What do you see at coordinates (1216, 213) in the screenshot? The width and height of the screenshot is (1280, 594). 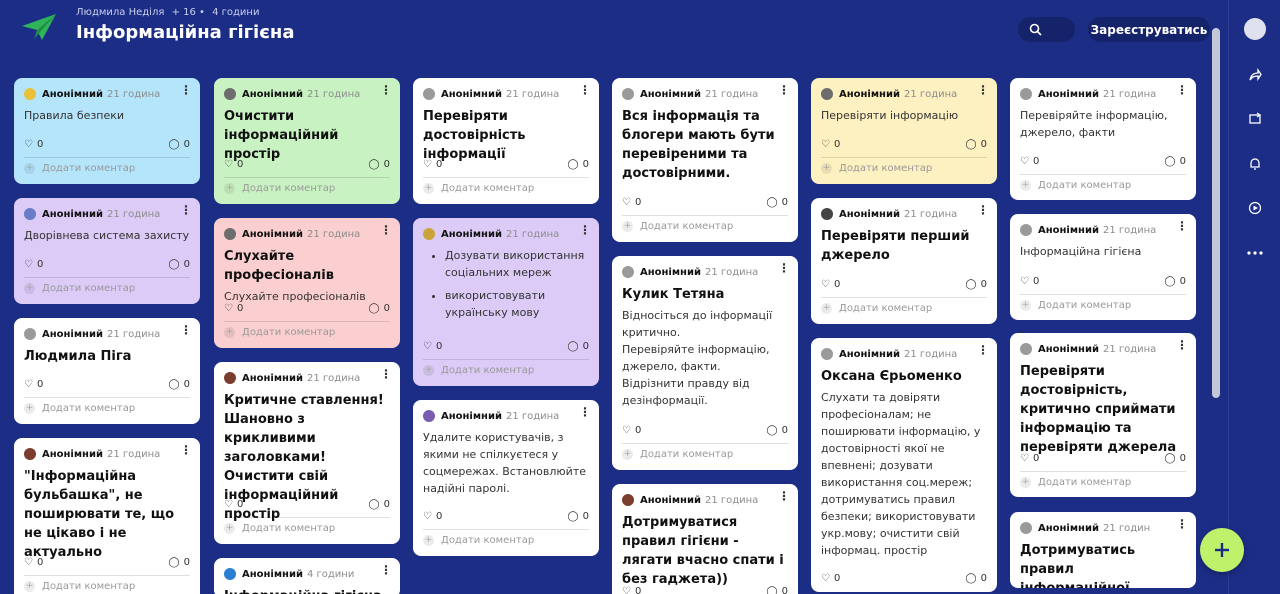 I see `scrollbar` at bounding box center [1216, 213].